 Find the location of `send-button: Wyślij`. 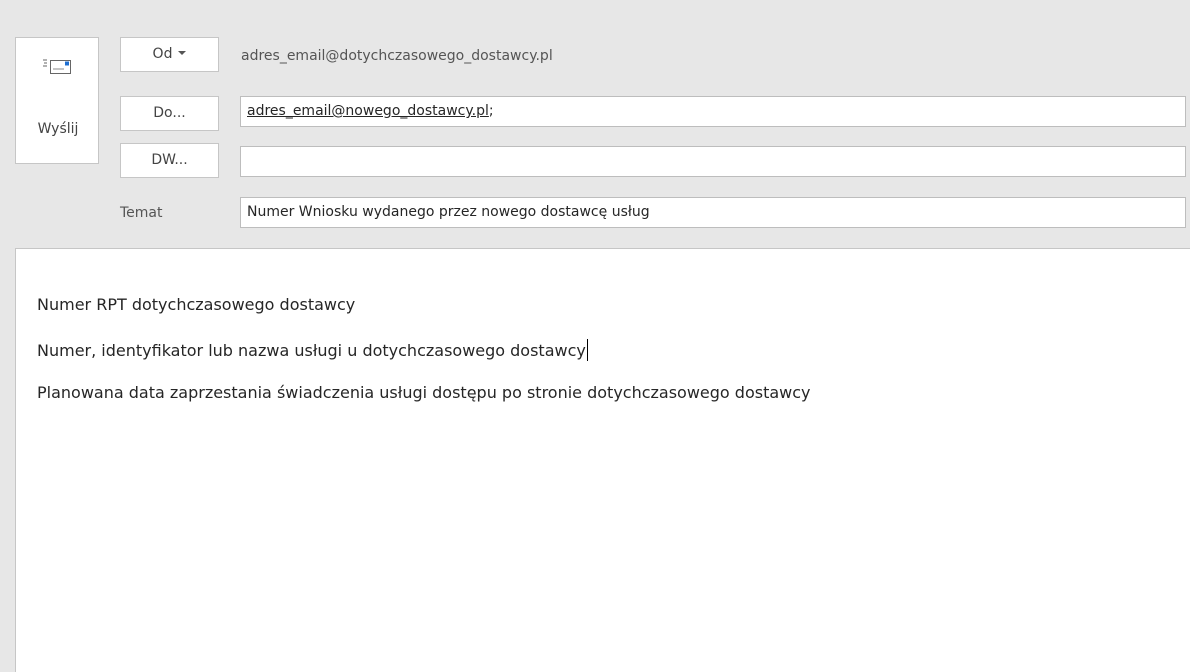

send-button: Wyślij is located at coordinates (57, 100).